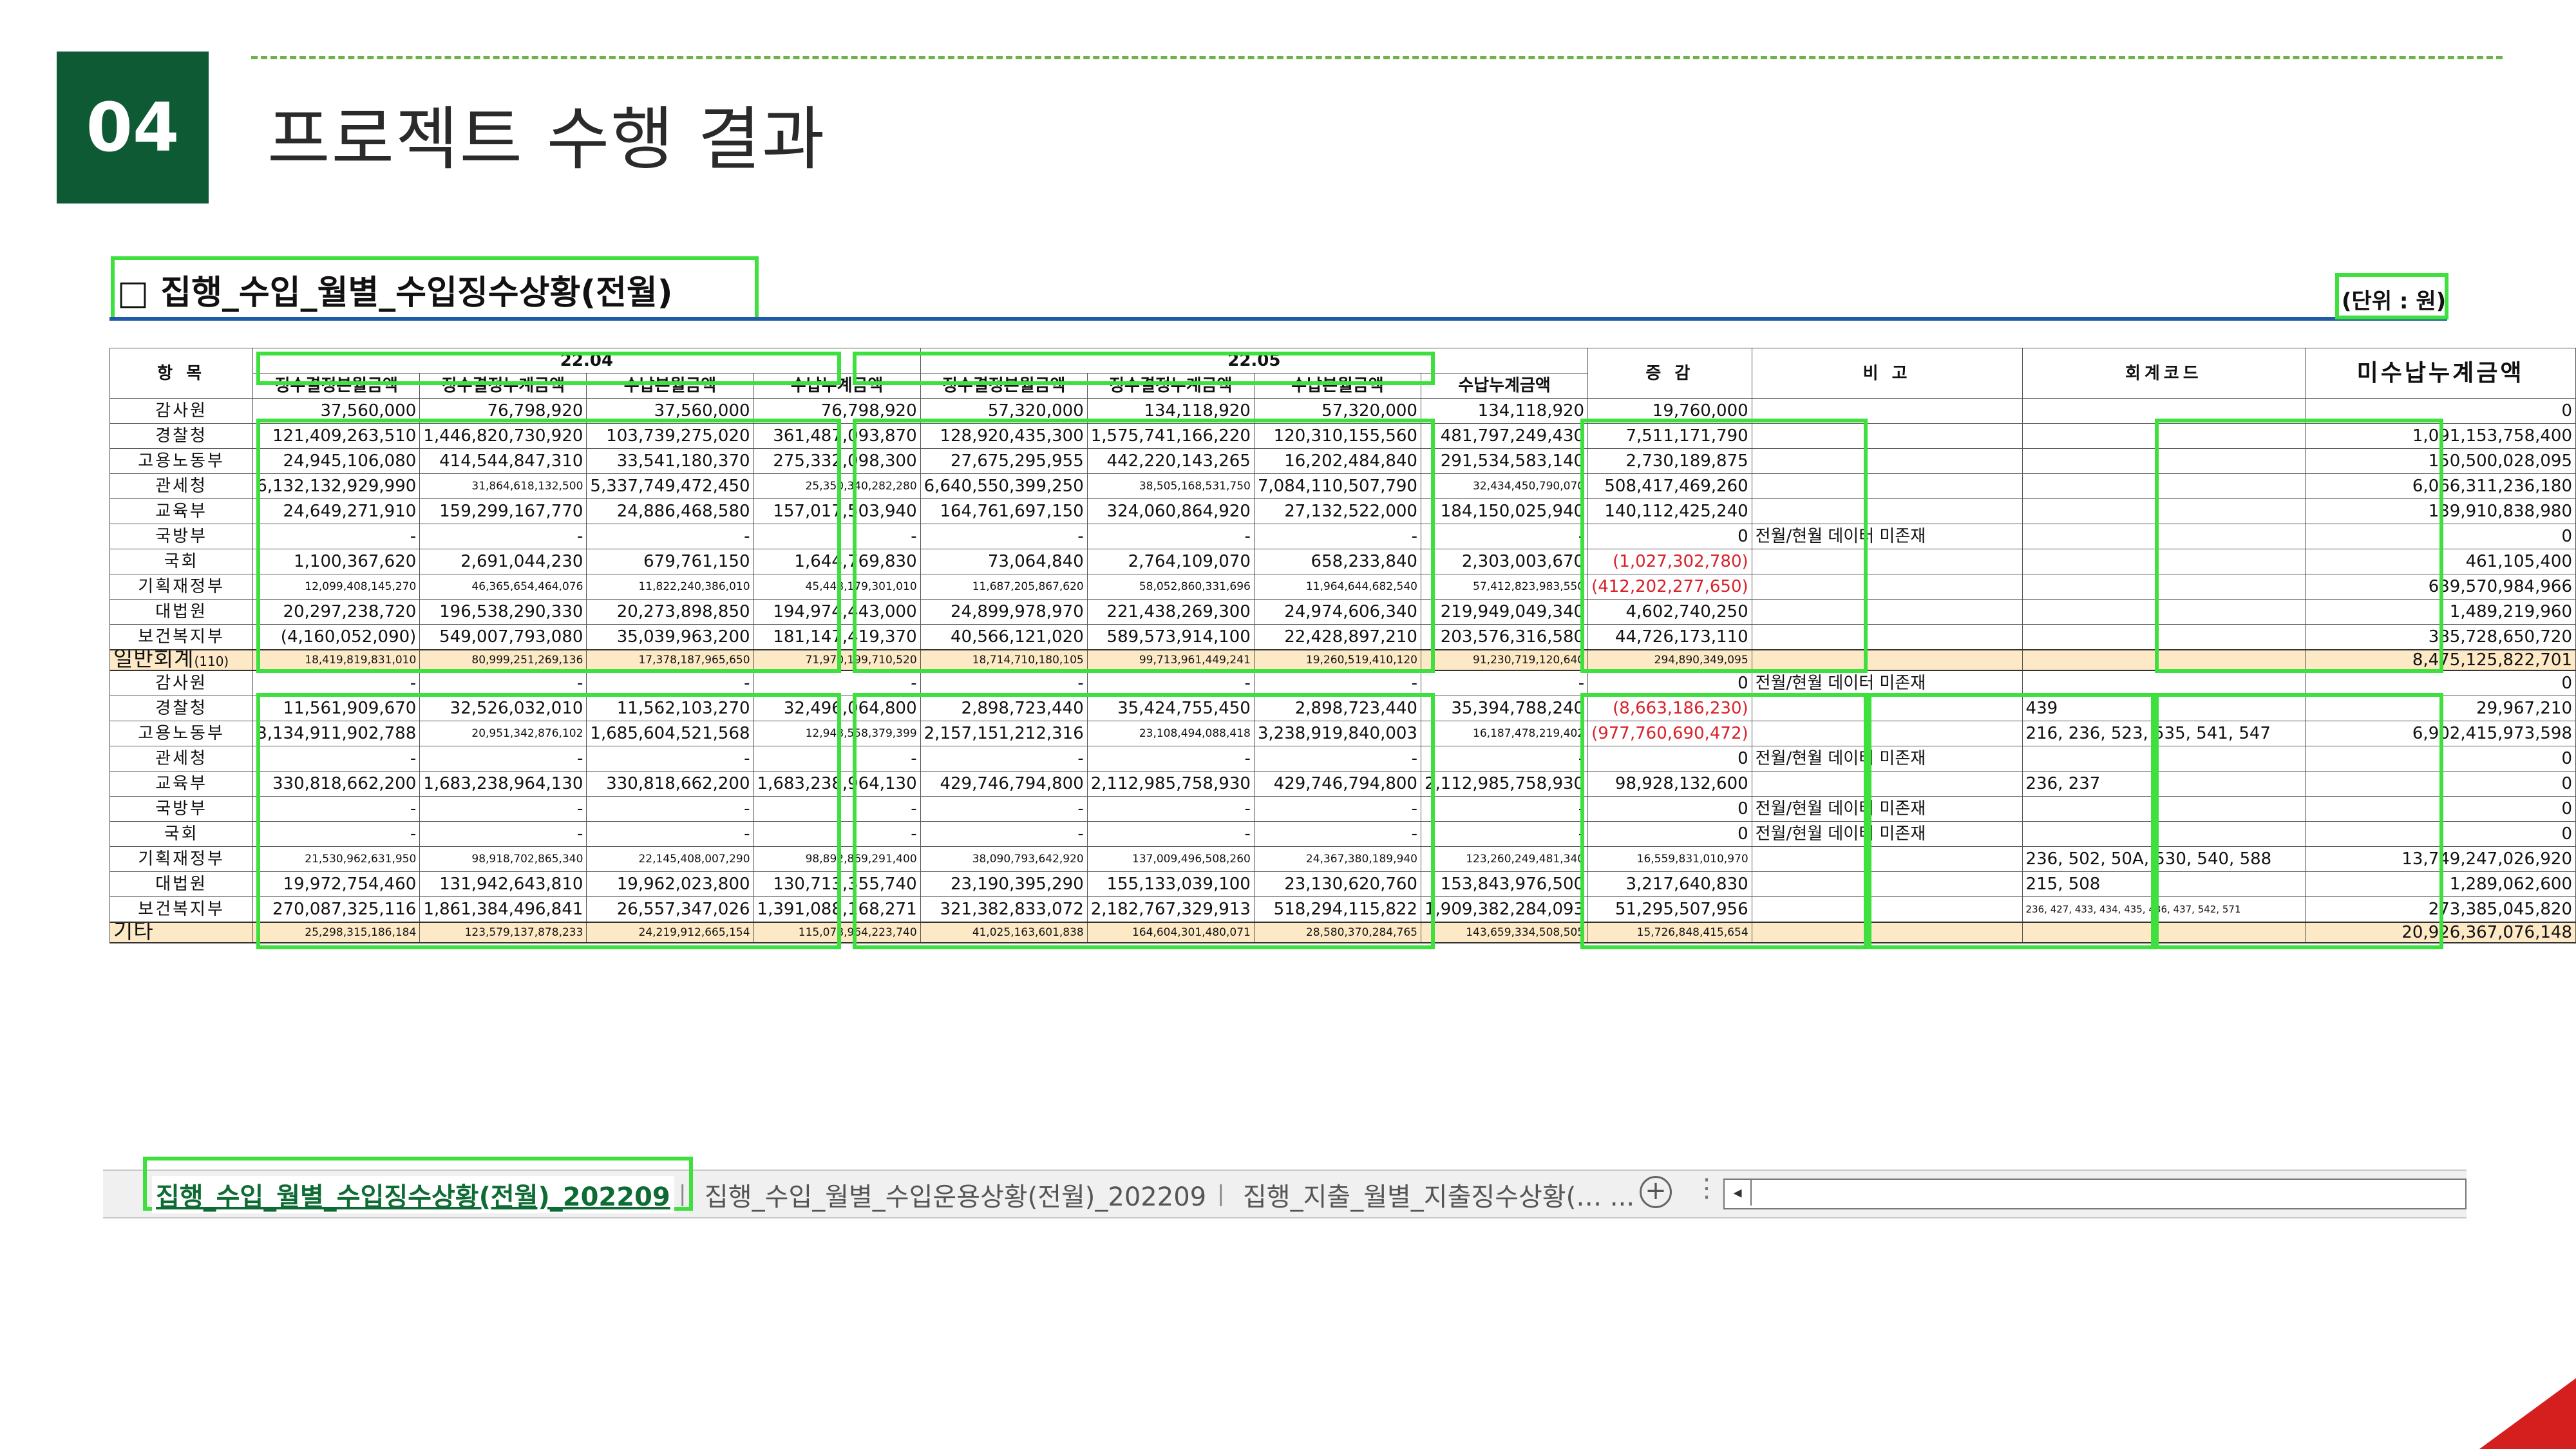 This screenshot has width=2576, height=1449. I want to click on header-memo: 비 고, so click(1887, 373).